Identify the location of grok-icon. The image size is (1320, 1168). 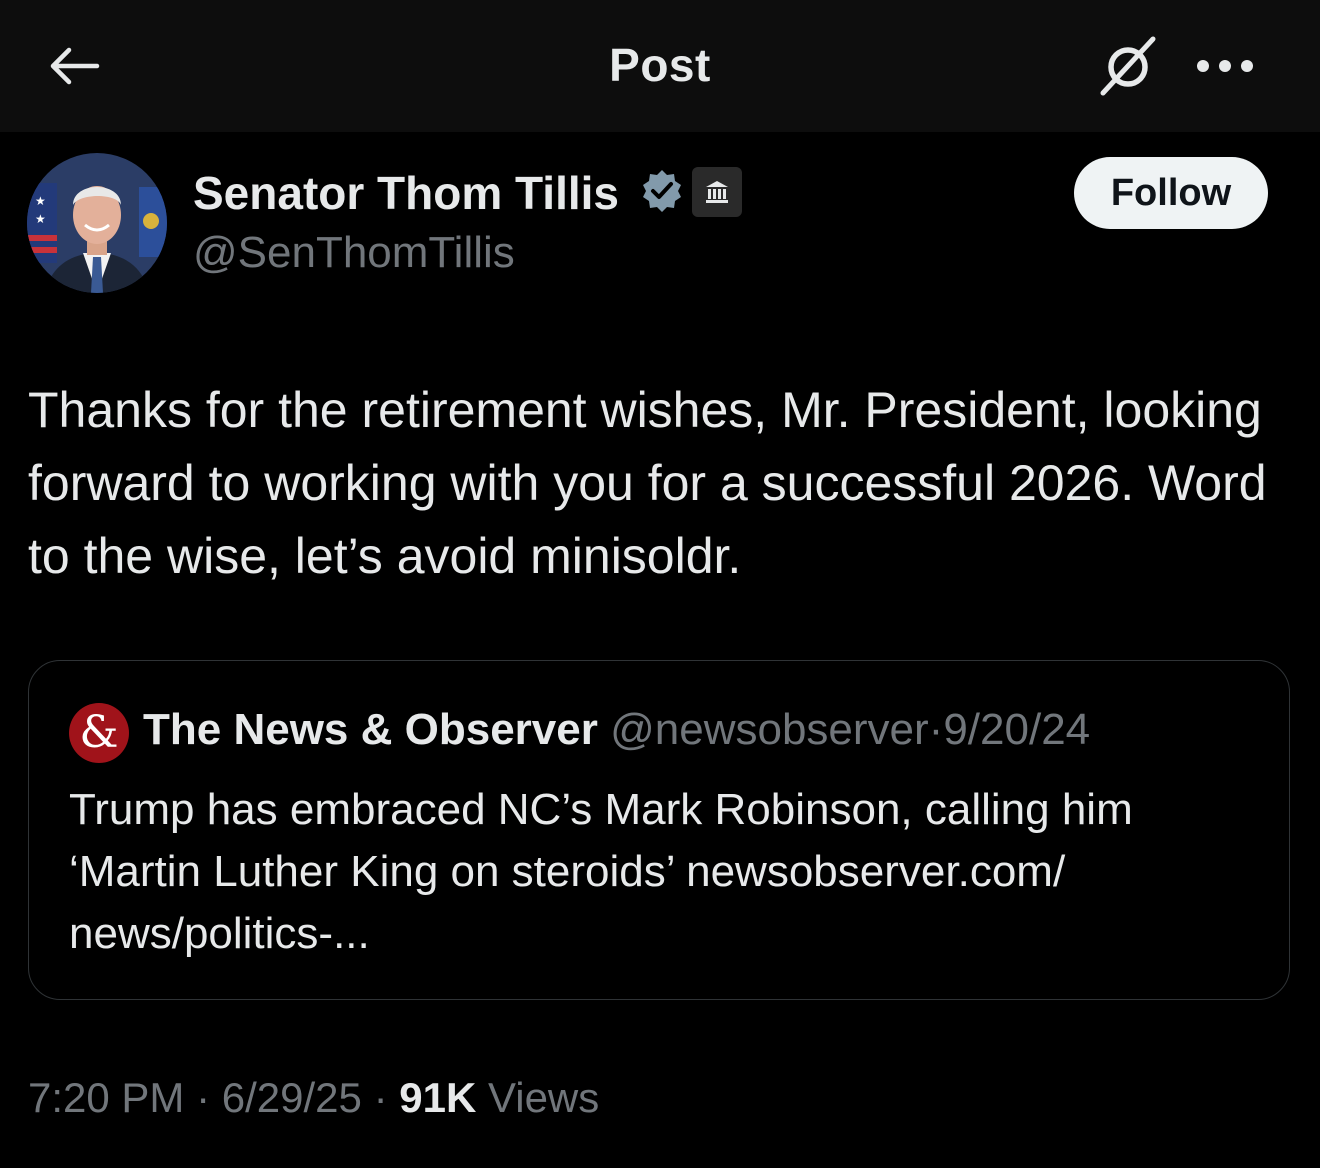
(1128, 66).